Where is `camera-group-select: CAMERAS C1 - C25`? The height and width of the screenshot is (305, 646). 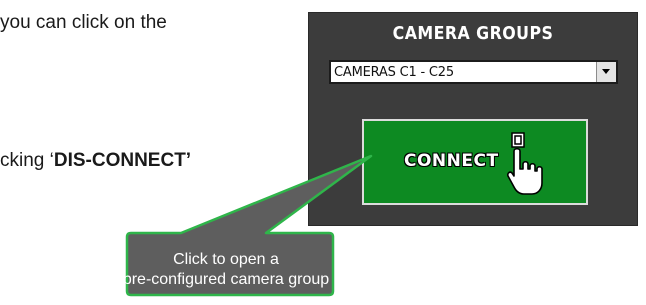 camera-group-select: CAMERAS C1 - C25 is located at coordinates (473, 72).